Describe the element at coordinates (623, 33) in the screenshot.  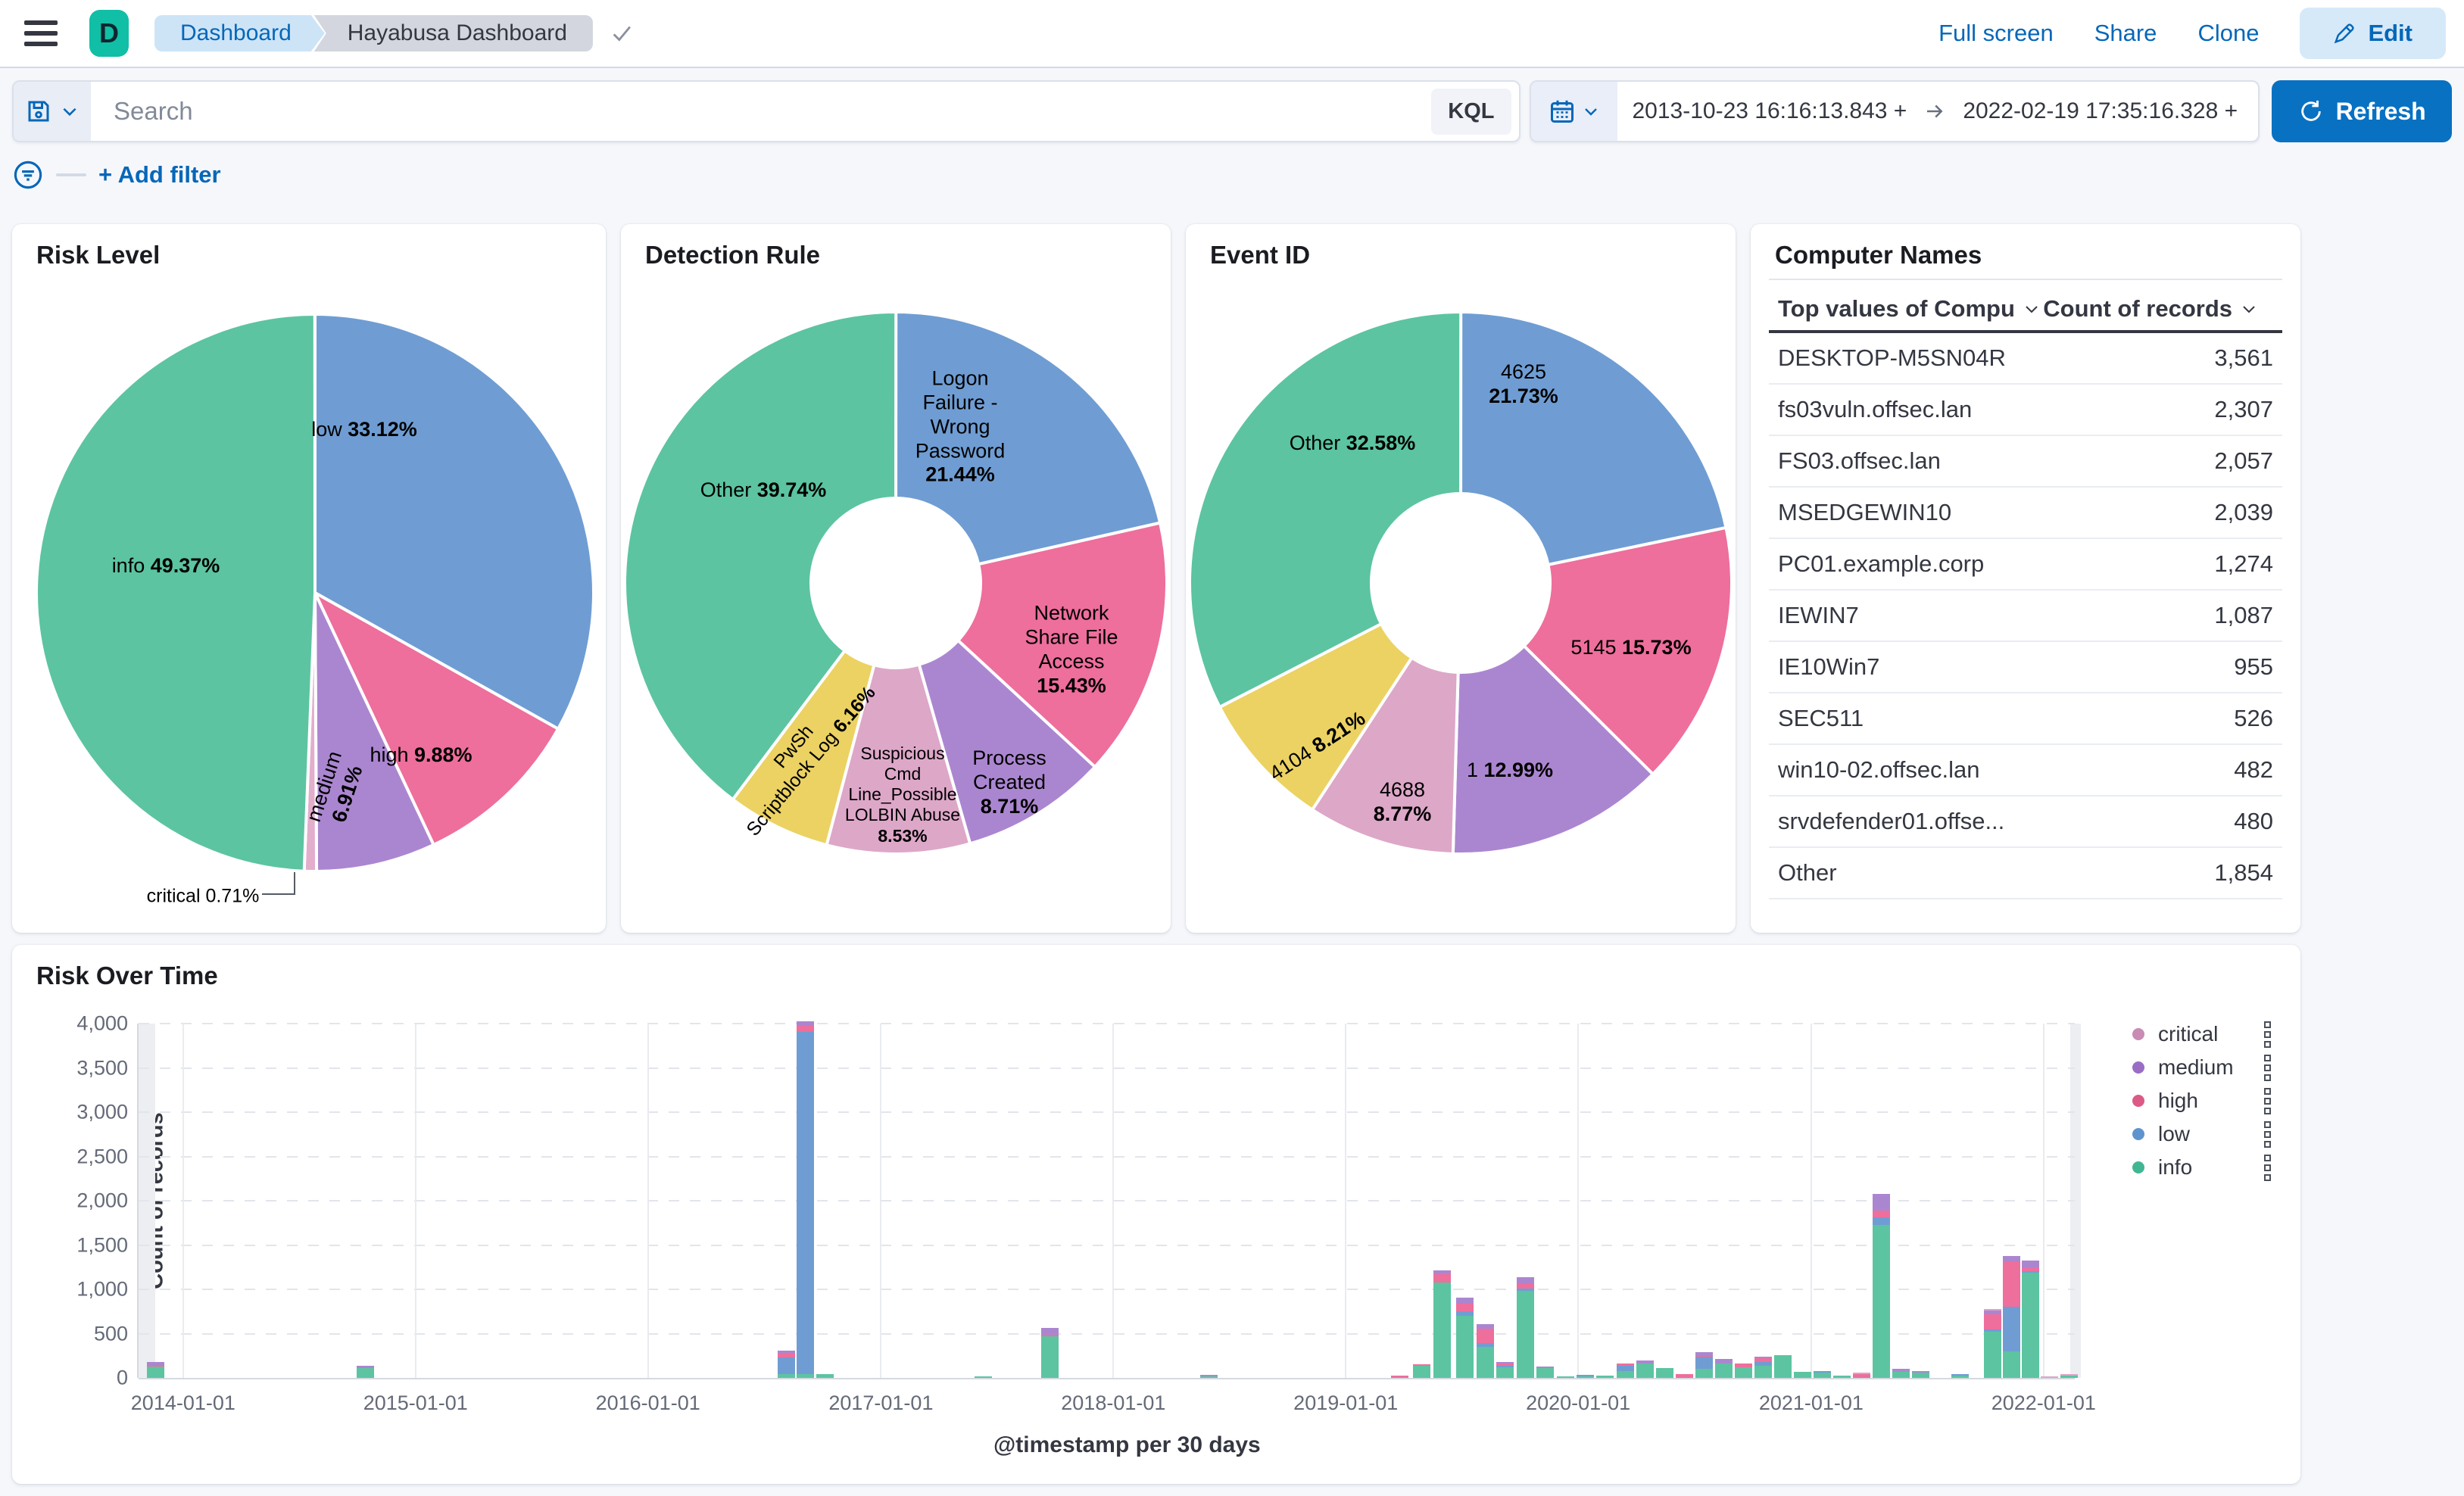
I see `check-icon` at that location.